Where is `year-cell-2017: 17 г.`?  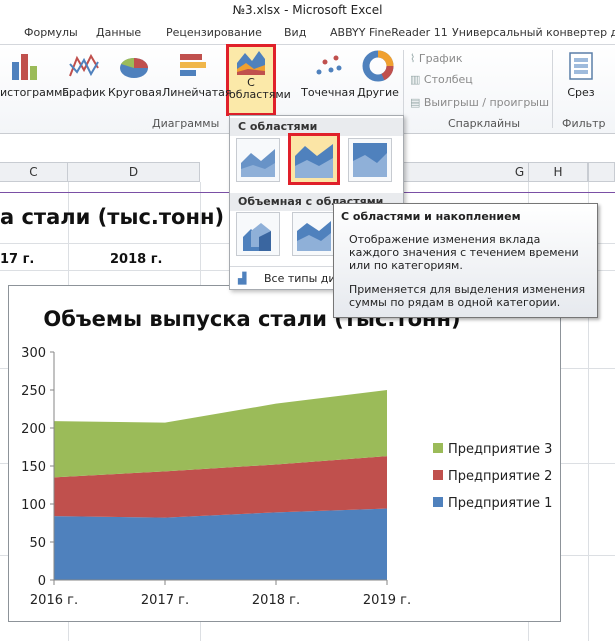 year-cell-2017: 17 г. is located at coordinates (17, 259).